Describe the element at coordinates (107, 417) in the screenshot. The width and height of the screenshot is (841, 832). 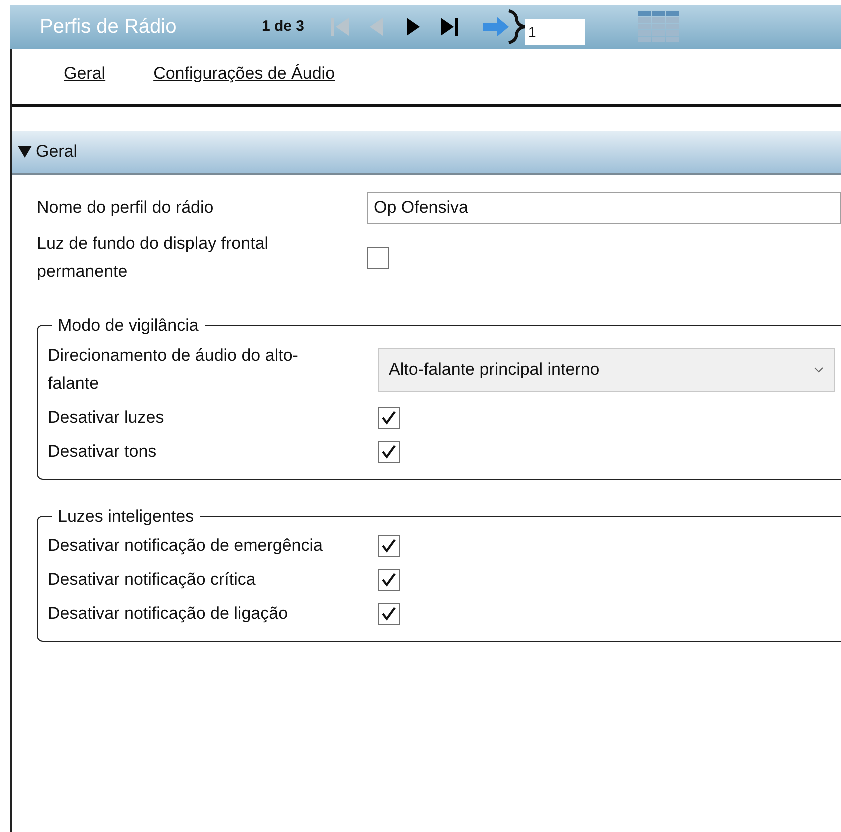
I see `field-label: Desativar luzes` at that location.